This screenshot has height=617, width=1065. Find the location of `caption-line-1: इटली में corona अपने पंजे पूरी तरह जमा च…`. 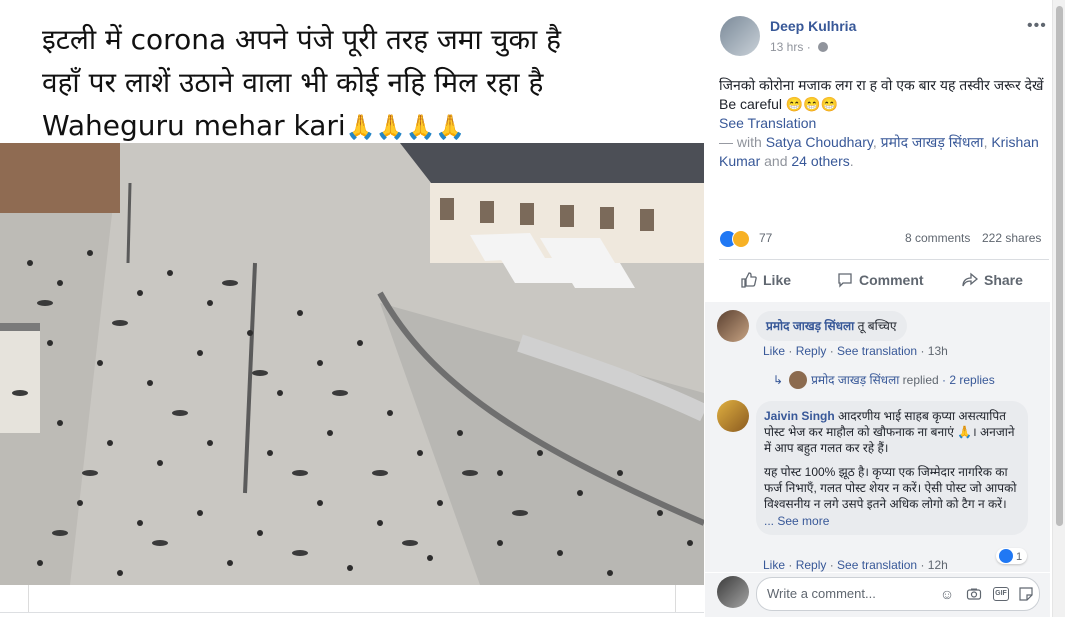

caption-line-1: इटली में corona अपने पंजे पूरी तरह जमा च… is located at coordinates (301, 39).